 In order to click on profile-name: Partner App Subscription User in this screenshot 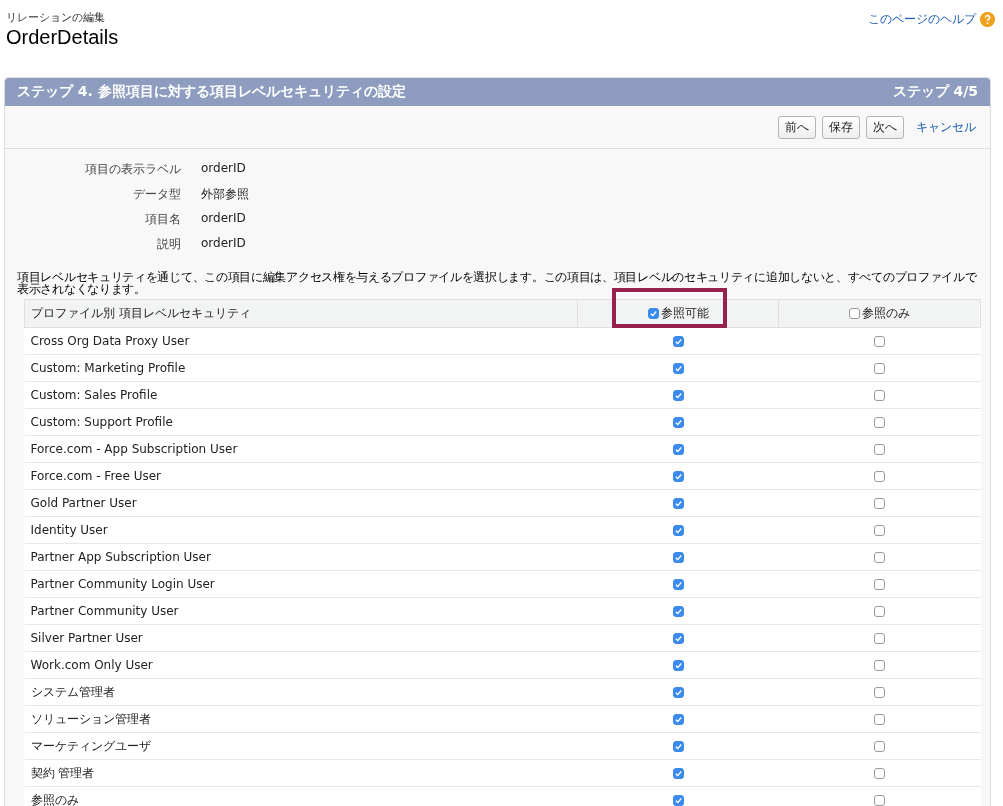, I will do `click(120, 557)`.